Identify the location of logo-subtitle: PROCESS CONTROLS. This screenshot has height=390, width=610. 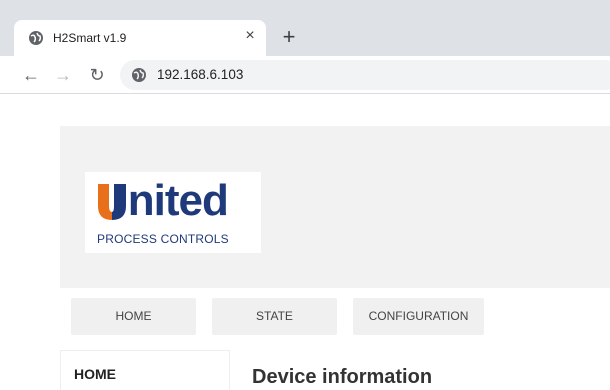
(163, 239).